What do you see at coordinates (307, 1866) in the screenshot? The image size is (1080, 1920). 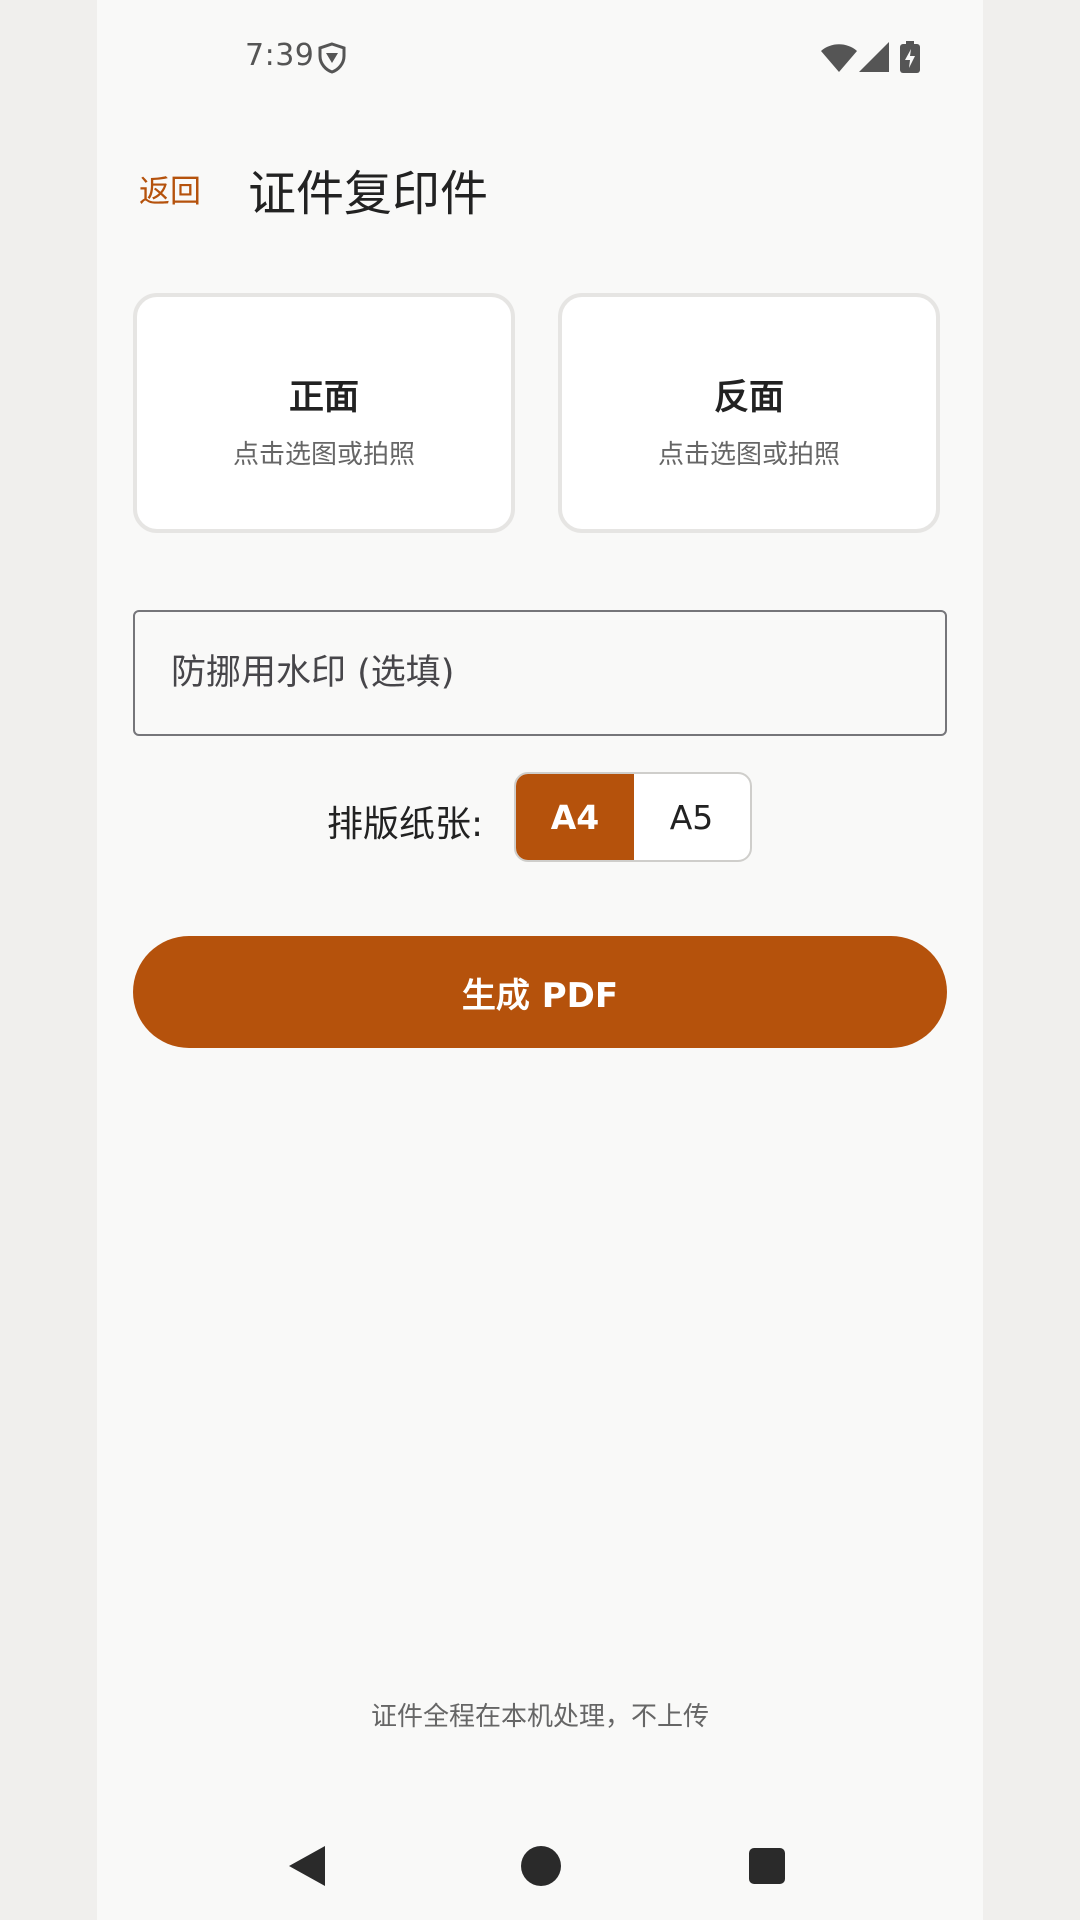 I see `nav-back-icon` at bounding box center [307, 1866].